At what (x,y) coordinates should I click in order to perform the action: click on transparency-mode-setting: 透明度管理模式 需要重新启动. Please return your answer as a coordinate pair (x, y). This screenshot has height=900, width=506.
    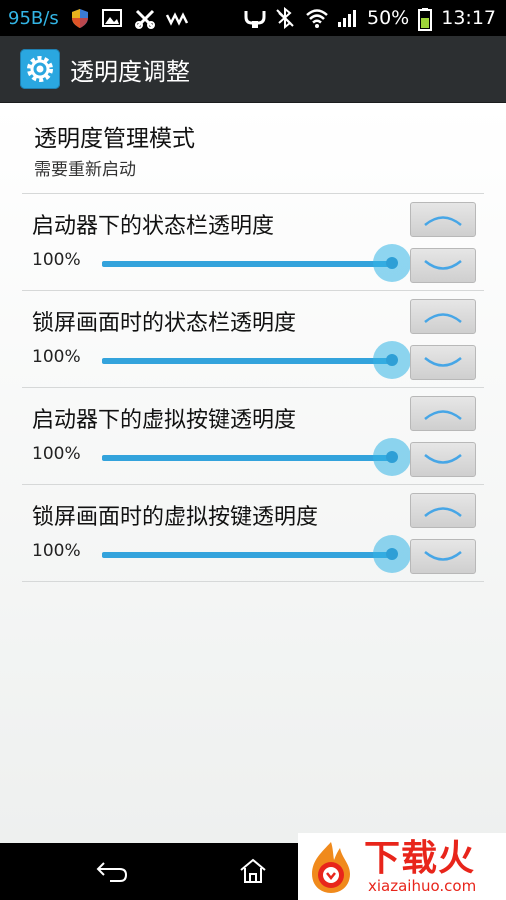
    Looking at the image, I should click on (253, 148).